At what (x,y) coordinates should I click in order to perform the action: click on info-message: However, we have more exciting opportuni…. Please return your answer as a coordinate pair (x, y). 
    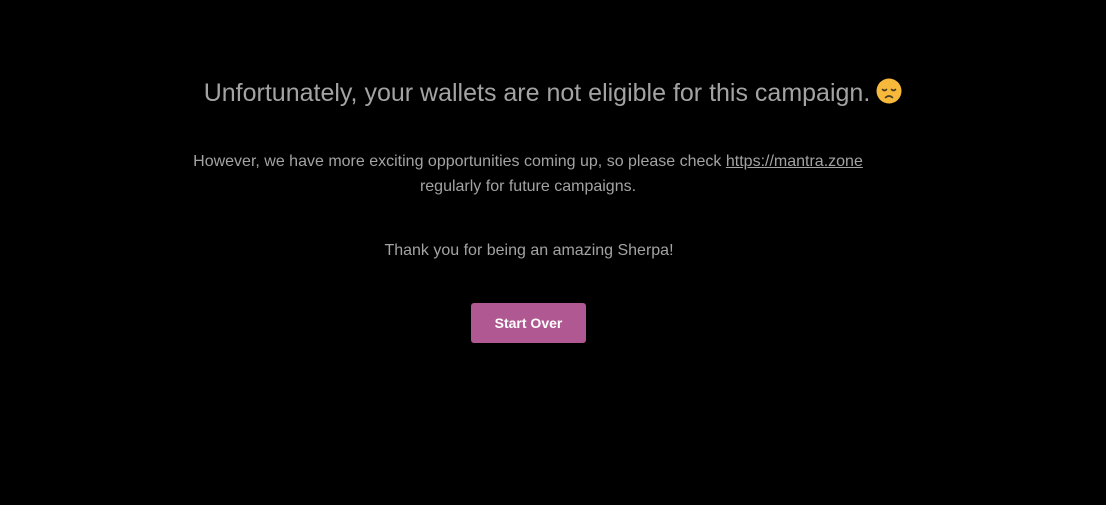
    Looking at the image, I should click on (528, 174).